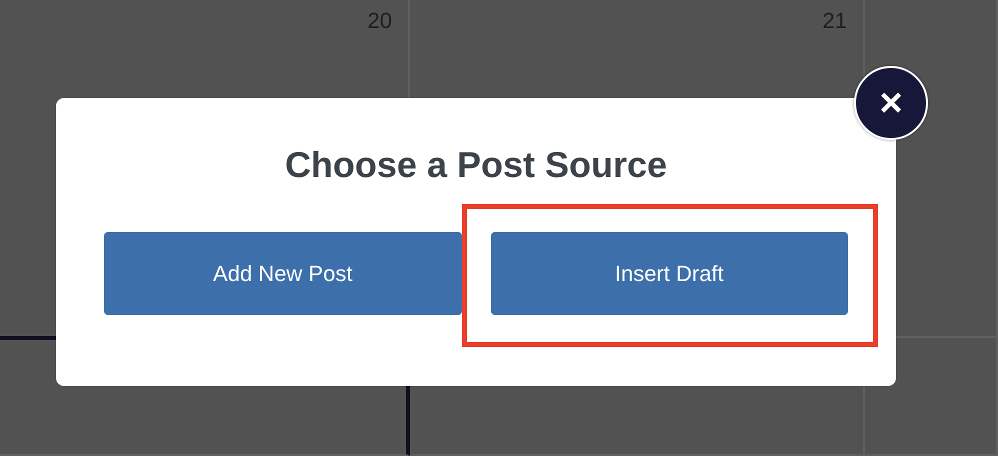  What do you see at coordinates (891, 103) in the screenshot?
I see `close-button: ×` at bounding box center [891, 103].